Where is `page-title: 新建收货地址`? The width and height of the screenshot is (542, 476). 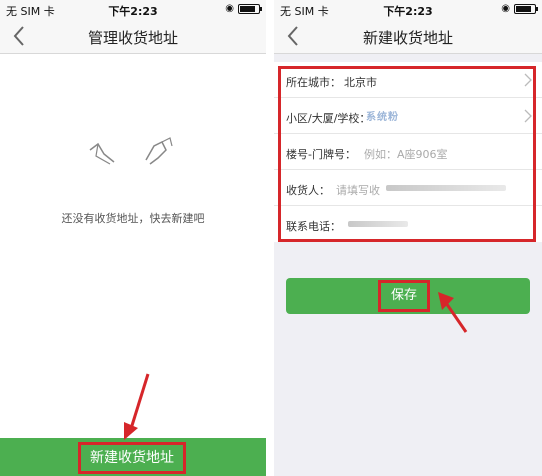 page-title: 新建收货地址 is located at coordinates (407, 38).